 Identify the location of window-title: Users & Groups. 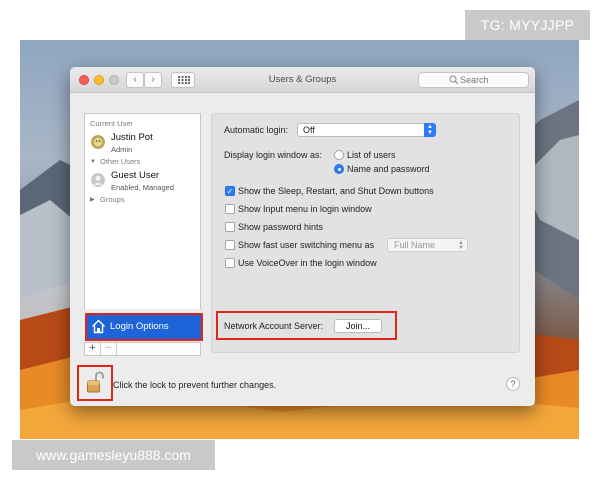
(302, 79).